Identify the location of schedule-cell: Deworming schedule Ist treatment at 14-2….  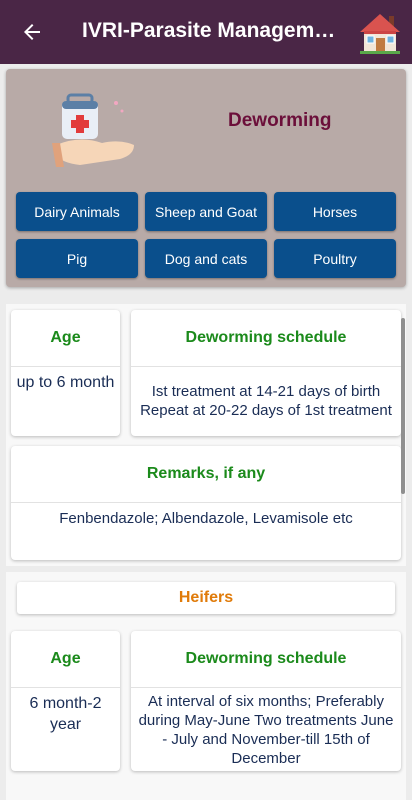
(266, 373).